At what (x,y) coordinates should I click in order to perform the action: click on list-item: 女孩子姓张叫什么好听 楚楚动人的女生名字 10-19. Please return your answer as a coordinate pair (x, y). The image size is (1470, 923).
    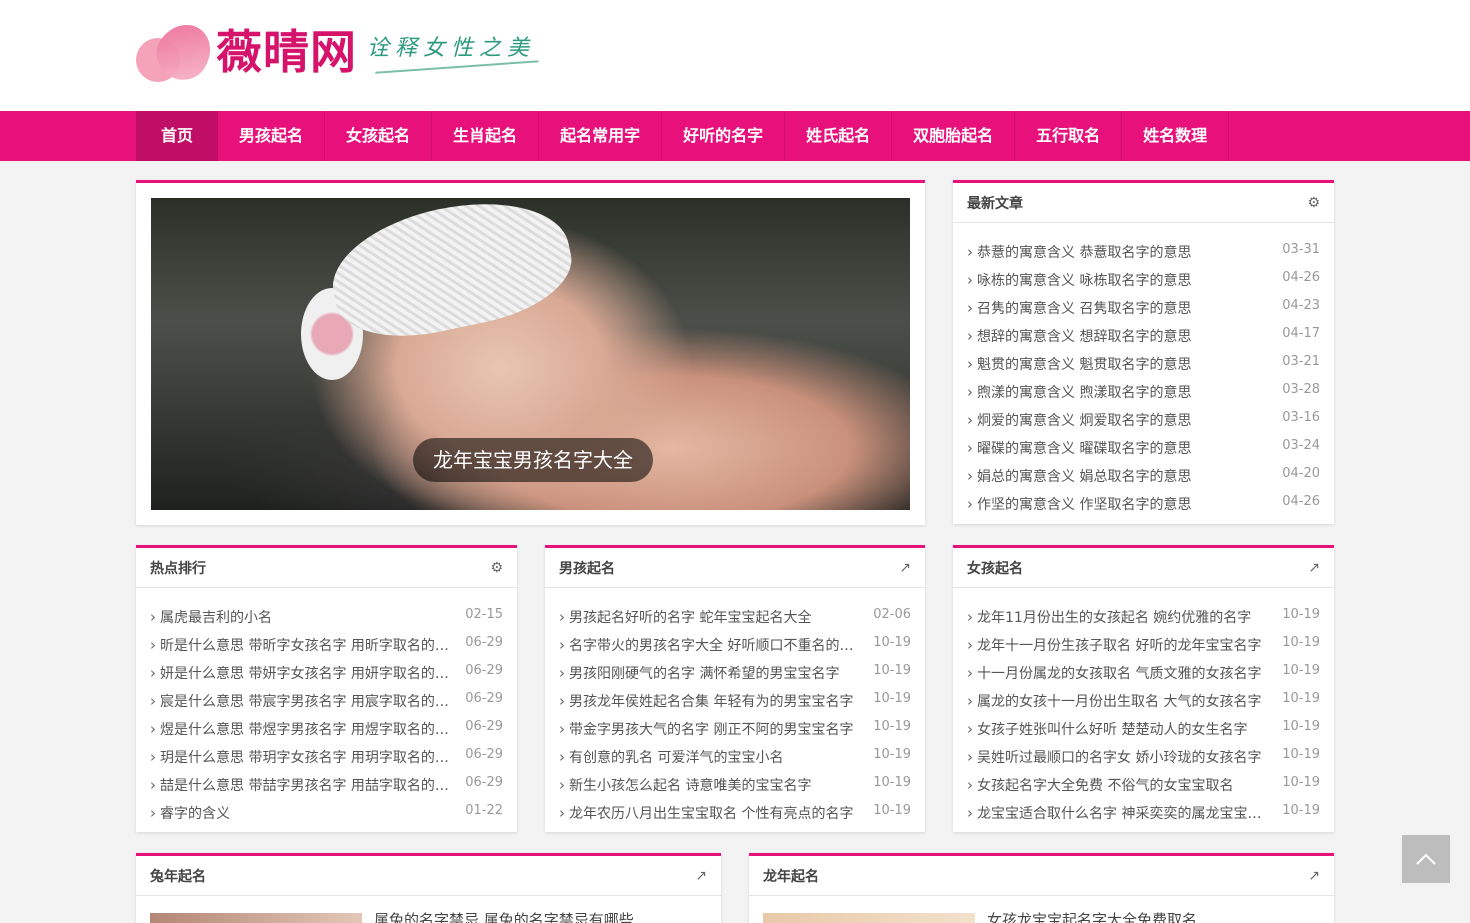
    Looking at the image, I should click on (1143, 729).